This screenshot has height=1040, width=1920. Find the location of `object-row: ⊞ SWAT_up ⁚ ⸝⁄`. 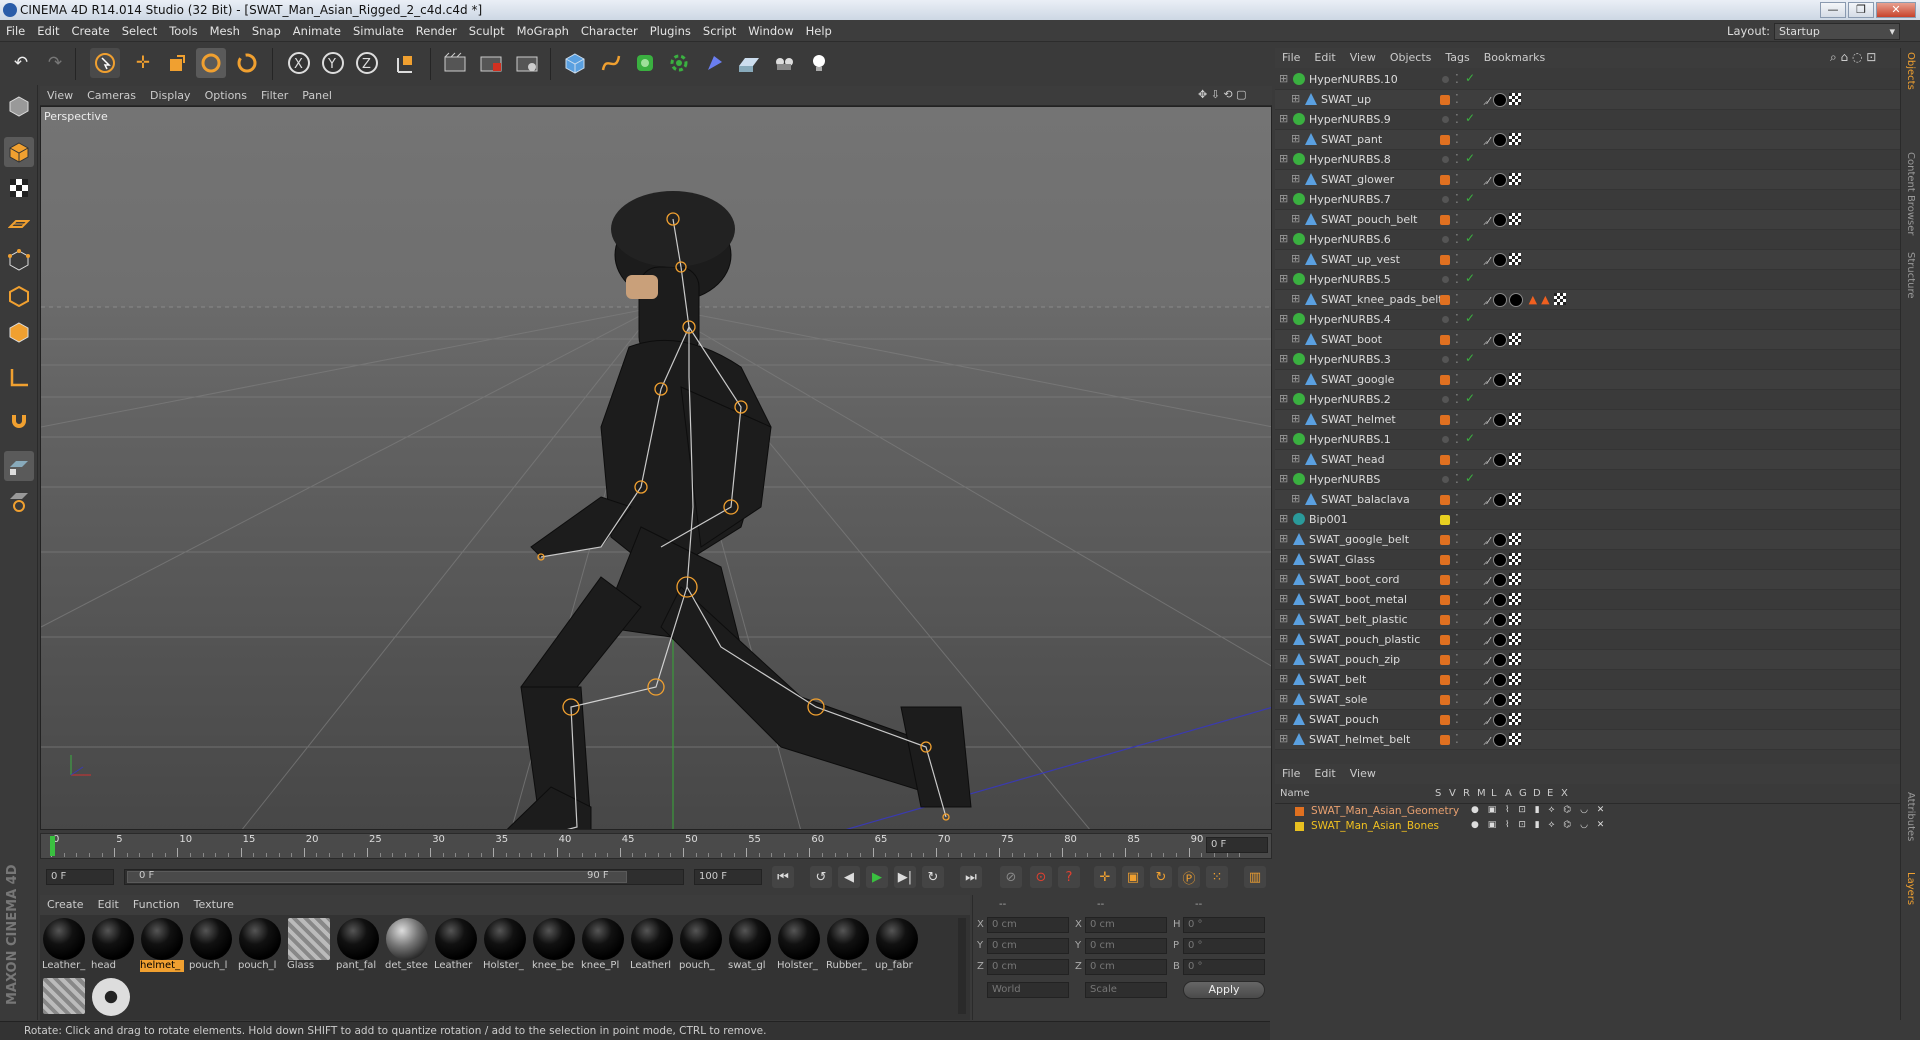

object-row: ⊞ SWAT_up ⁚ ⸝⁄ is located at coordinates (1587, 100).